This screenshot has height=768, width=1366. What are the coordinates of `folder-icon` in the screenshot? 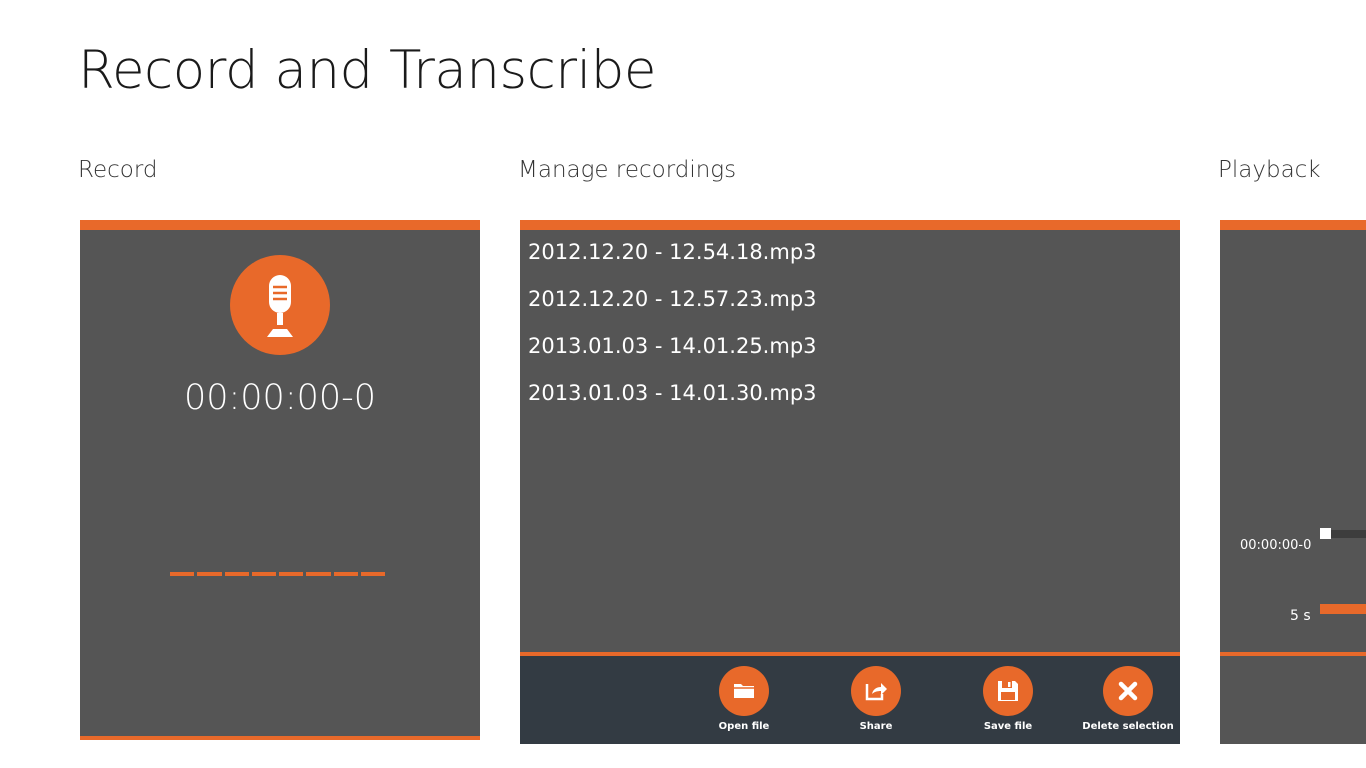 It's located at (744, 691).